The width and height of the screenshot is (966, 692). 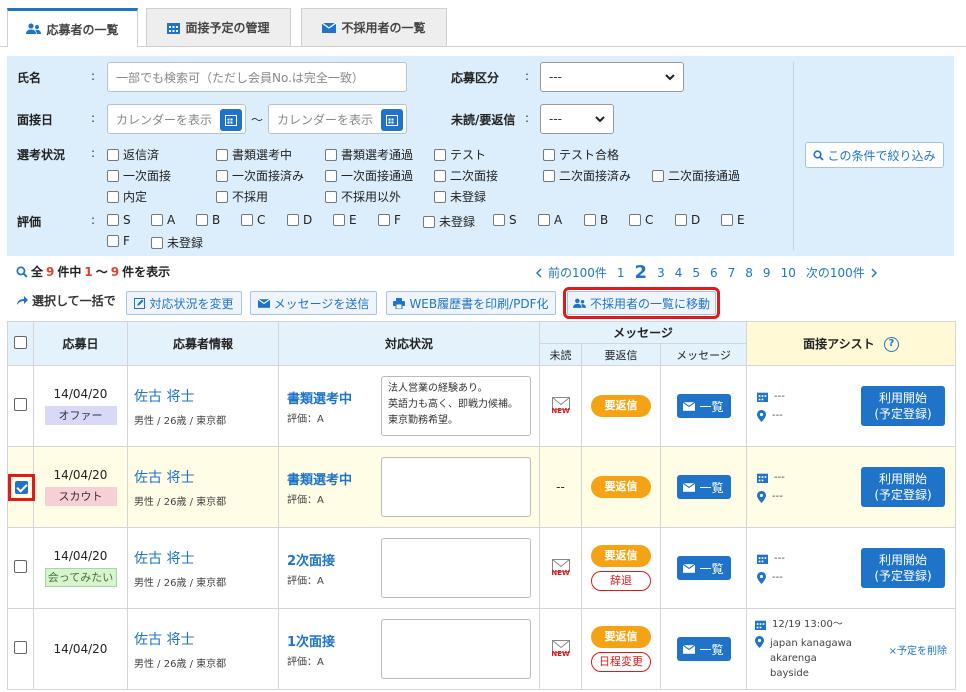 I want to click on page-link: 9, so click(x=767, y=273).